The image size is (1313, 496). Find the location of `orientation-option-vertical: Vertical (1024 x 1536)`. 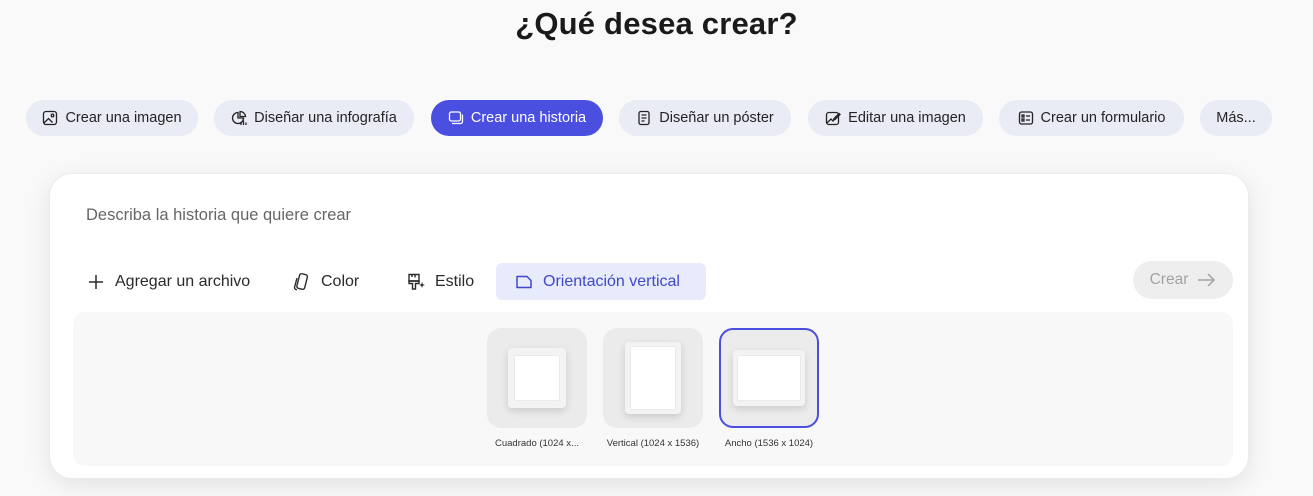

orientation-option-vertical: Vertical (1024 x 1536) is located at coordinates (653, 388).